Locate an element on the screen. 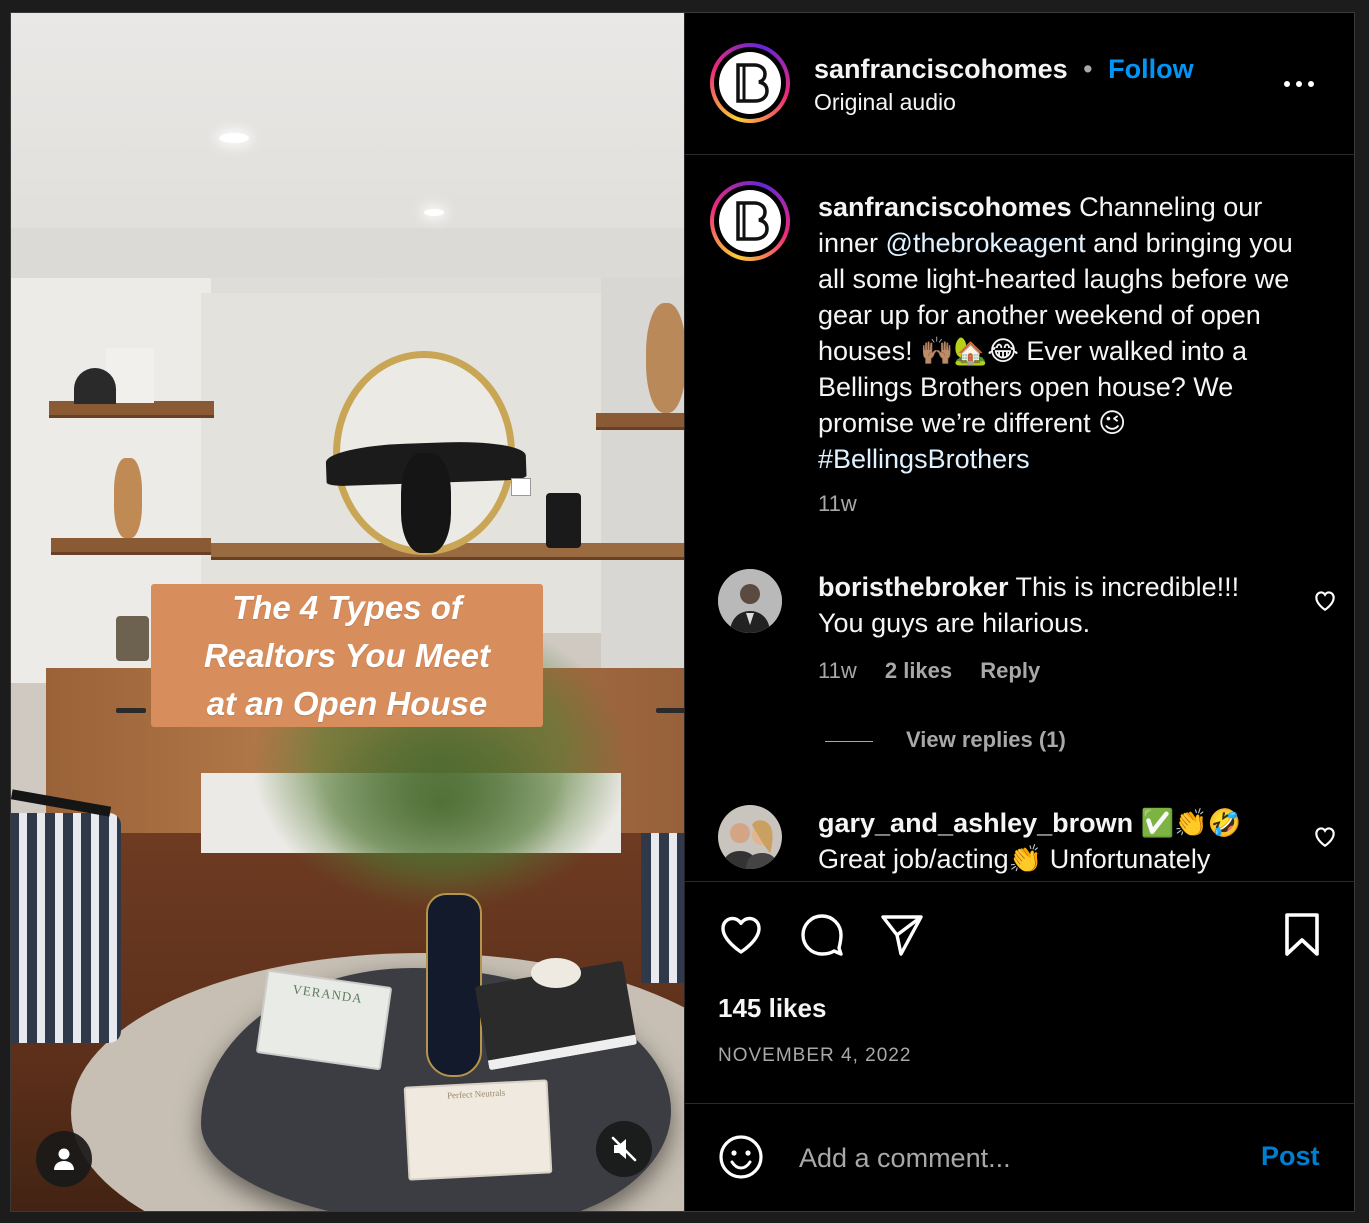 The image size is (1369, 1223). reply-button: Reply is located at coordinates (1010, 670).